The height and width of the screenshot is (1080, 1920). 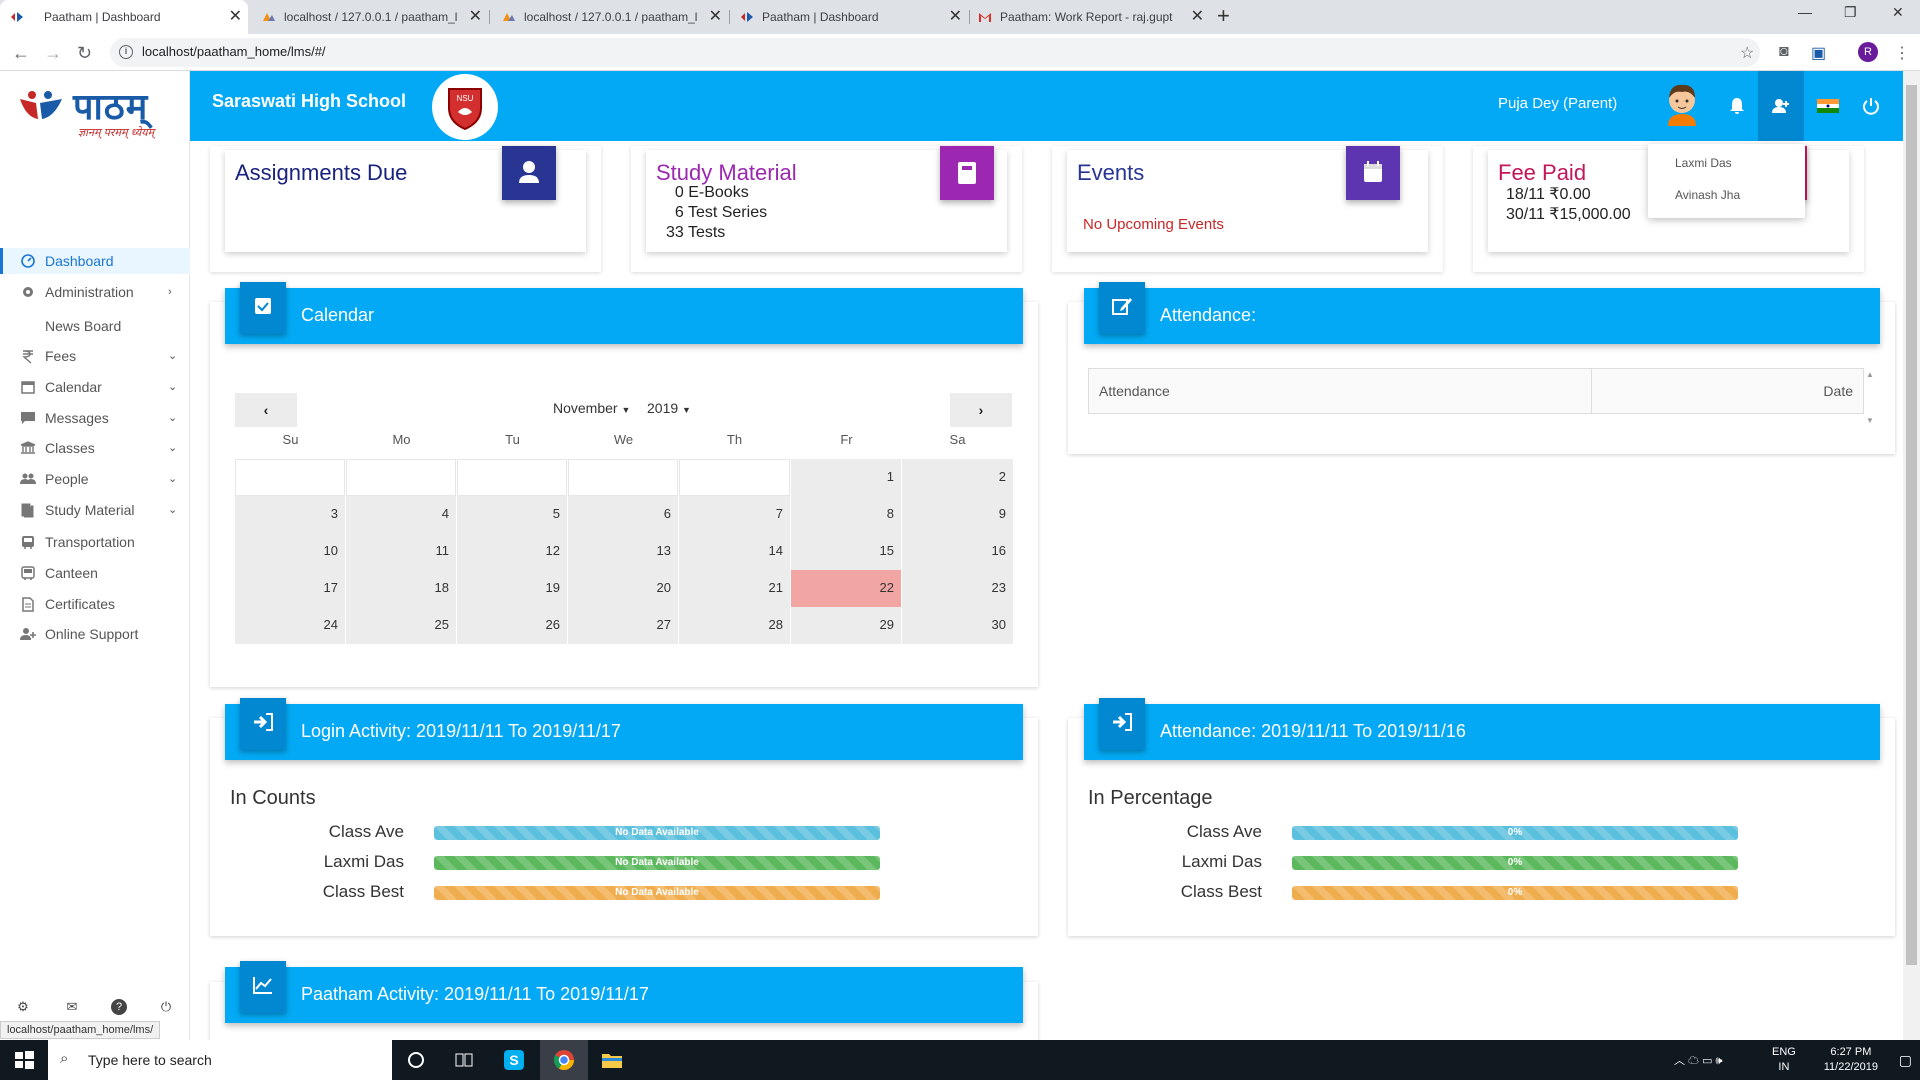 What do you see at coordinates (623, 551) in the screenshot?
I see `calendar-day: 13` at bounding box center [623, 551].